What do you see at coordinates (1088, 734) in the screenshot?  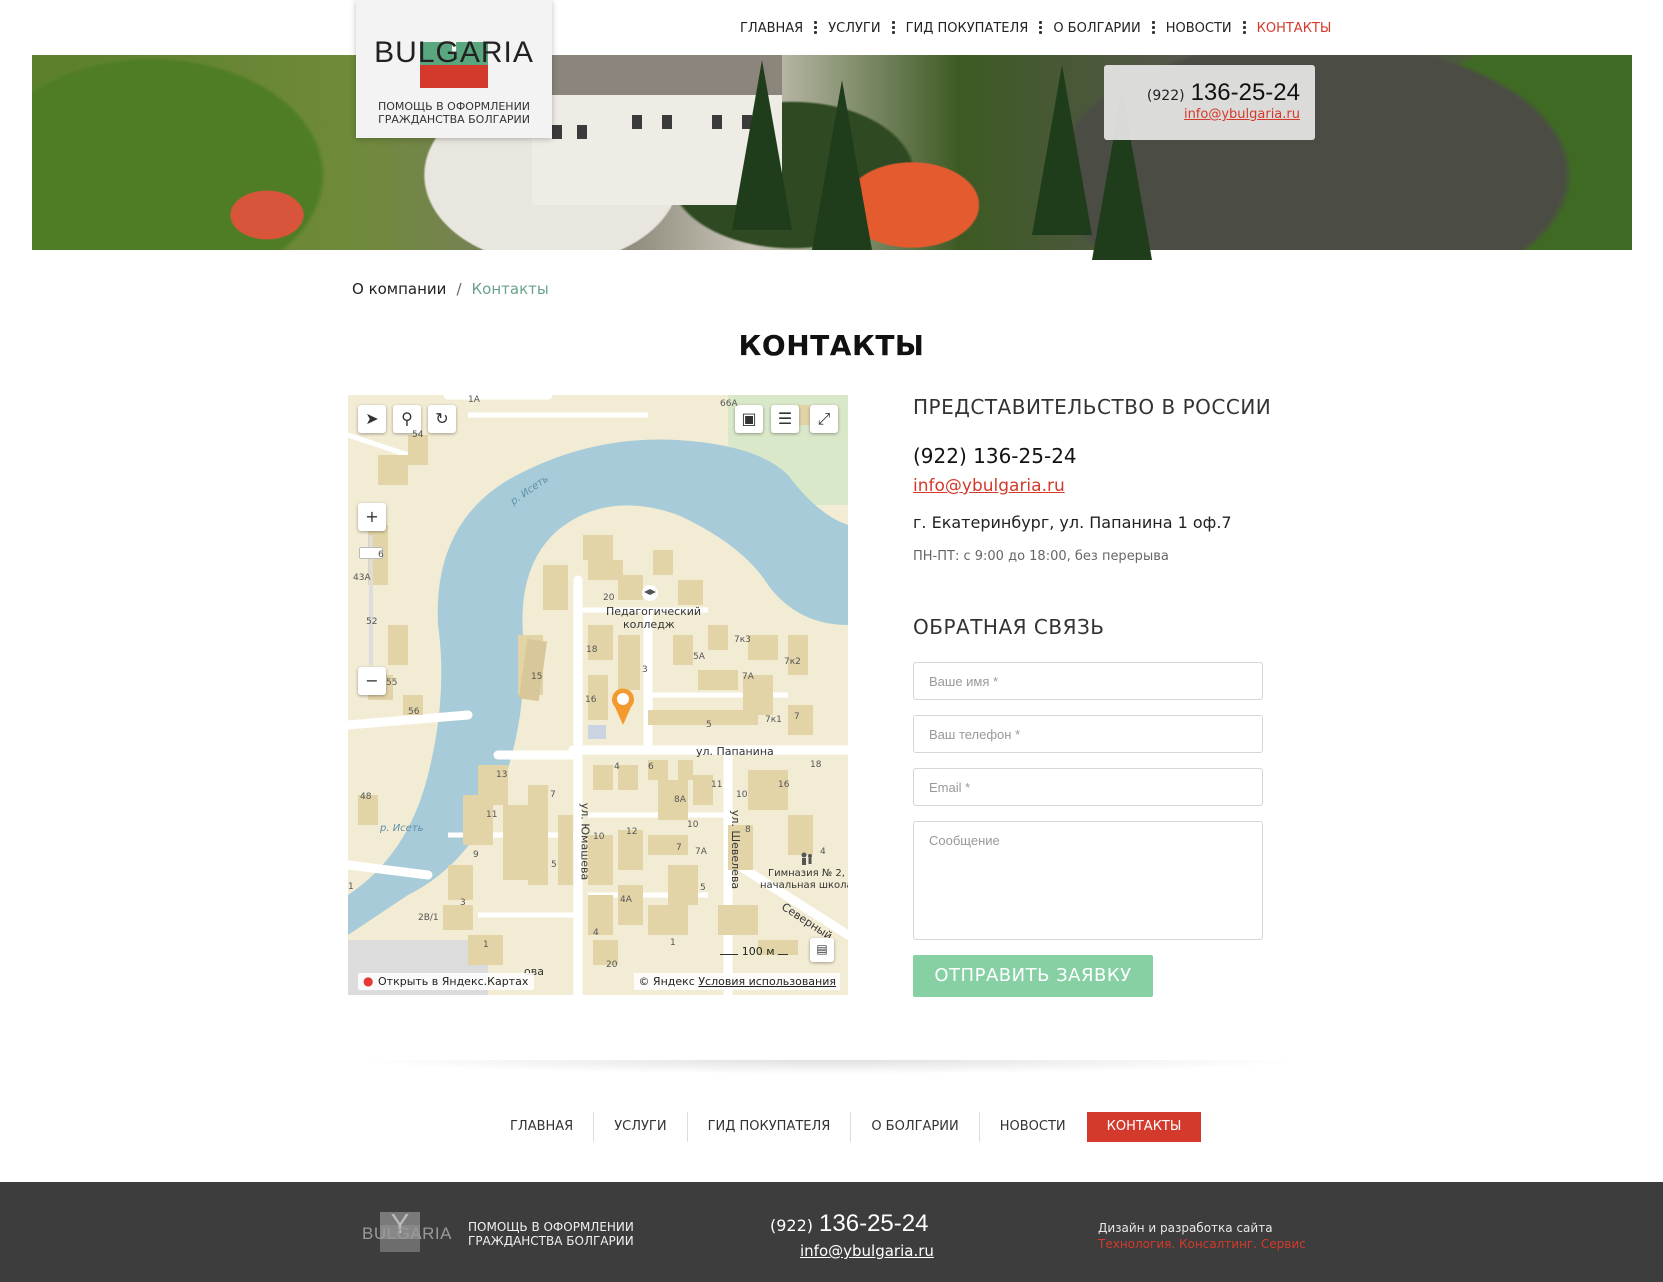 I see `phone-input: Ваш телефон *` at bounding box center [1088, 734].